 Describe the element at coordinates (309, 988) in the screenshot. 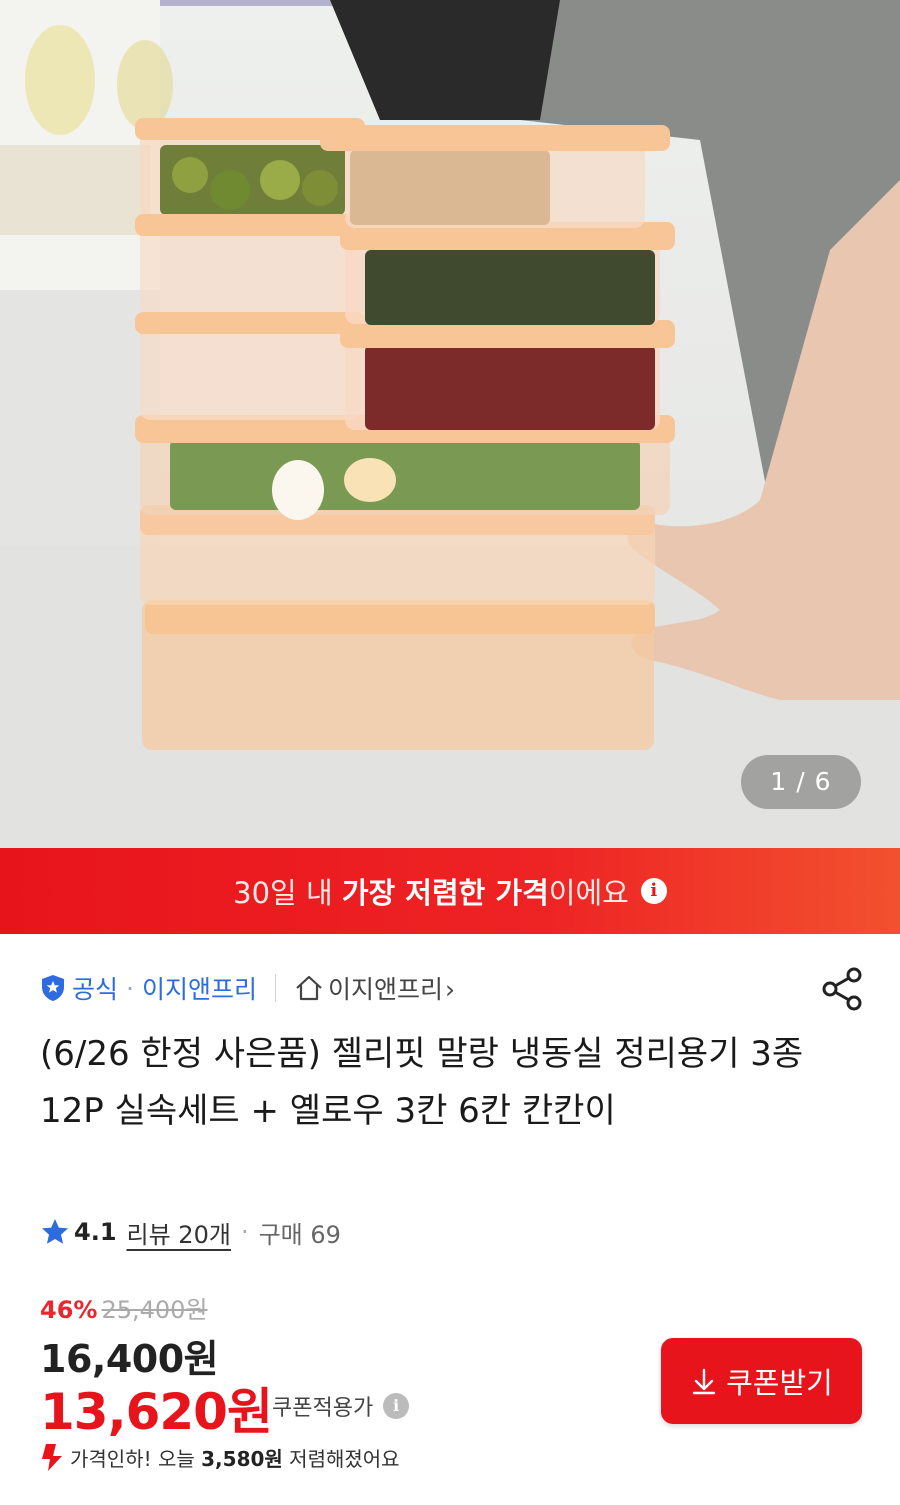

I see `home-icon` at that location.